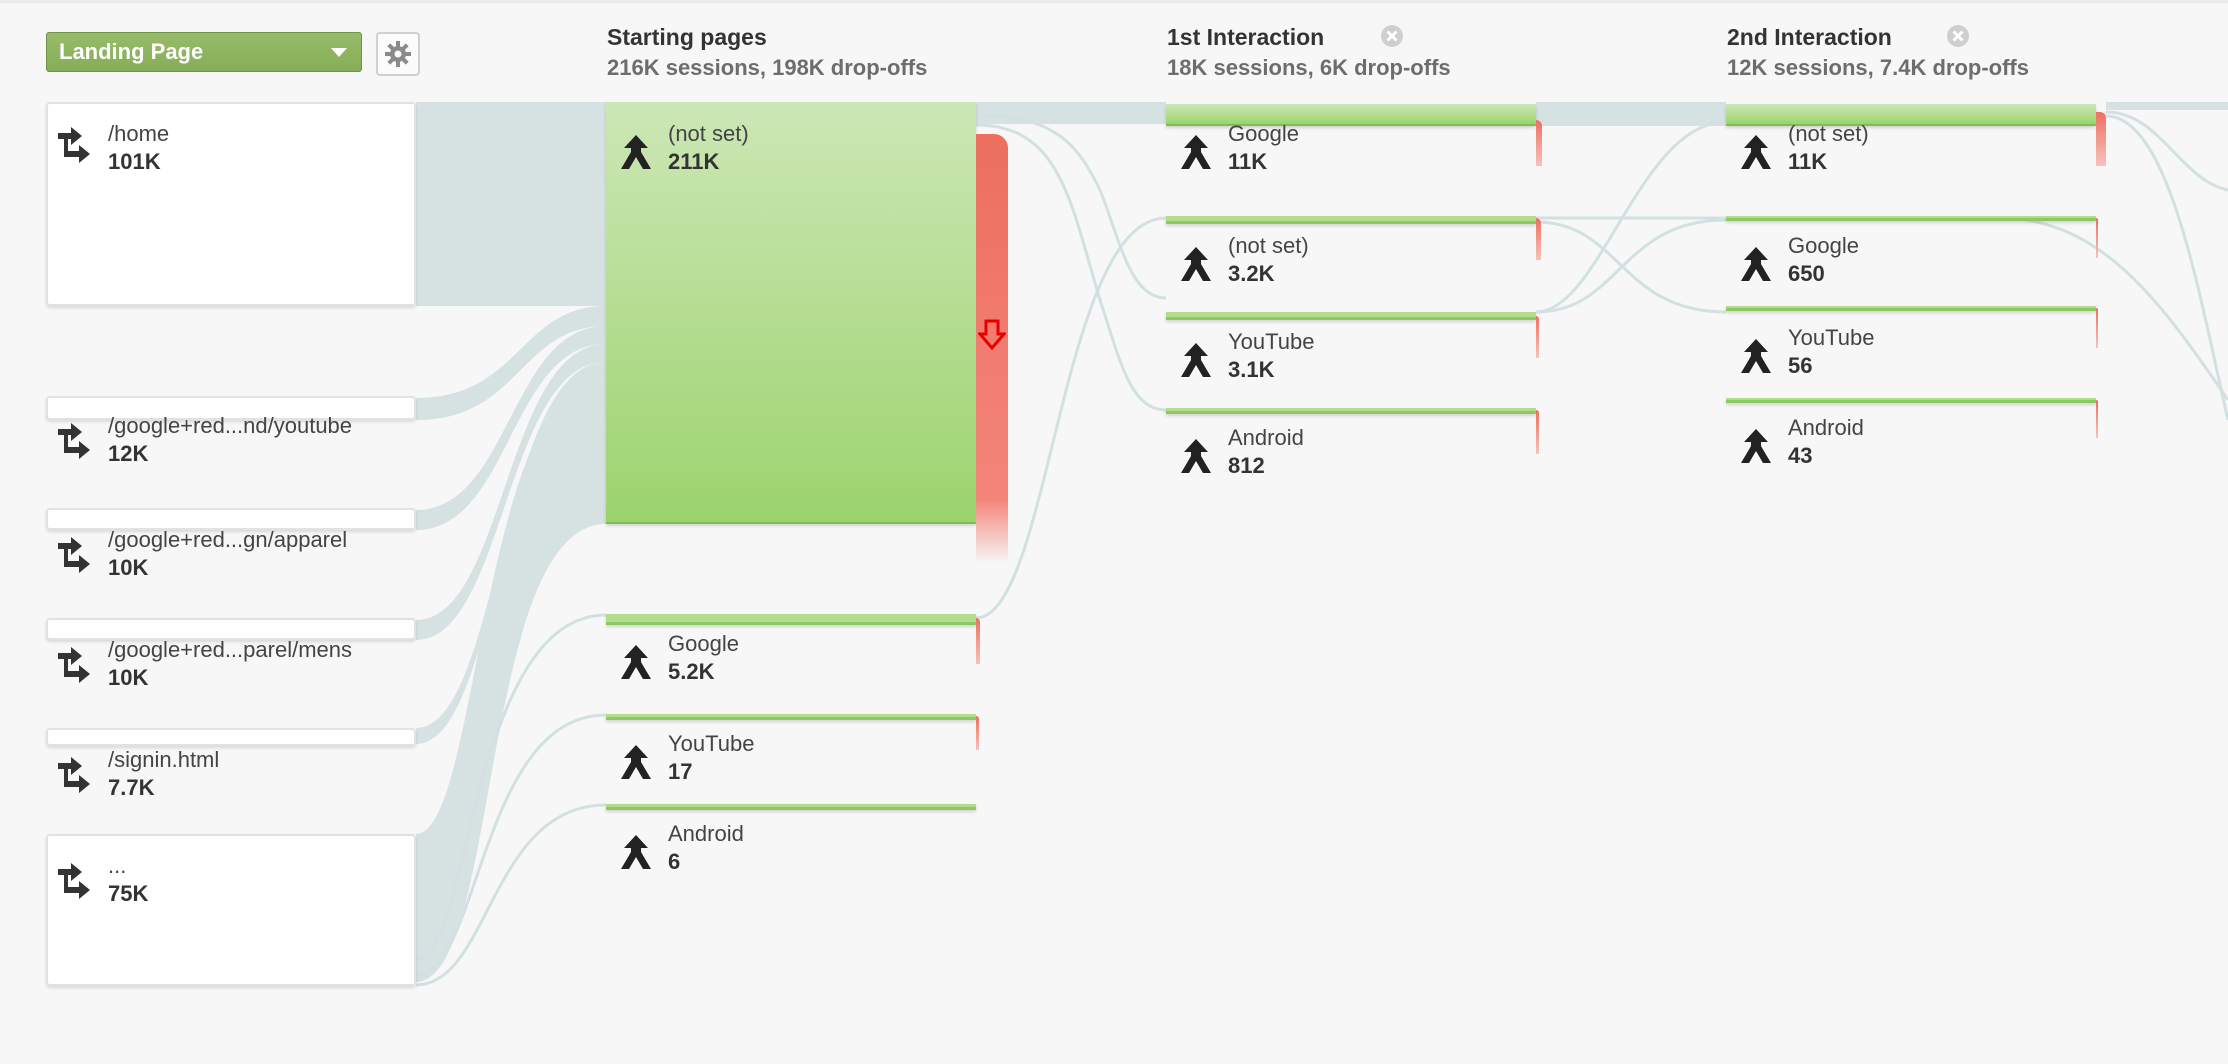 Image resolution: width=2228 pixels, height=1064 pixels. Describe the element at coordinates (131, 787) in the screenshot. I see `node-count: 7.7K` at that location.